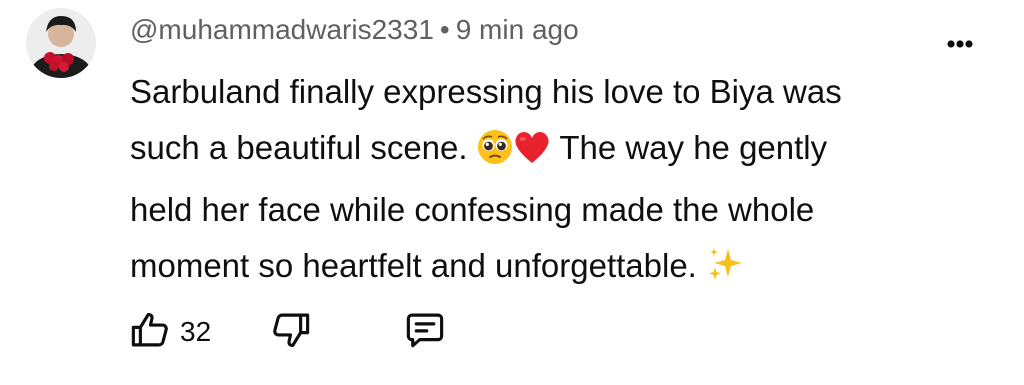 This screenshot has width=1024, height=385. Describe the element at coordinates (517, 29) in the screenshot. I see `comment-time: 9 min ago` at that location.